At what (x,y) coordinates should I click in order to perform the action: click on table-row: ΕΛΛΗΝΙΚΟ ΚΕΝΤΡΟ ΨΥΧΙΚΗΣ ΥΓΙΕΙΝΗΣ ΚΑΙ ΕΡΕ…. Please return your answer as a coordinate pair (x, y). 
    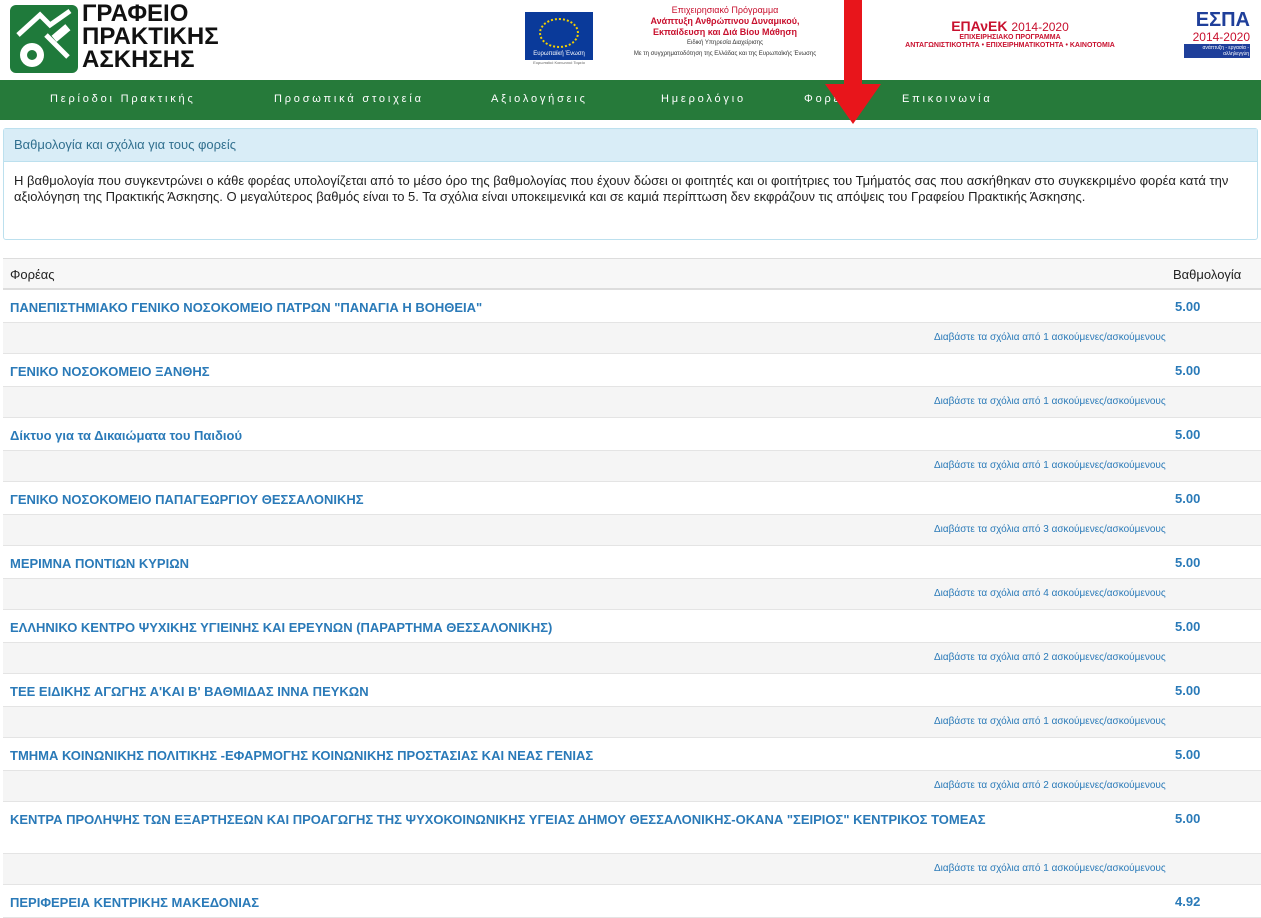
    Looking at the image, I should click on (632, 626).